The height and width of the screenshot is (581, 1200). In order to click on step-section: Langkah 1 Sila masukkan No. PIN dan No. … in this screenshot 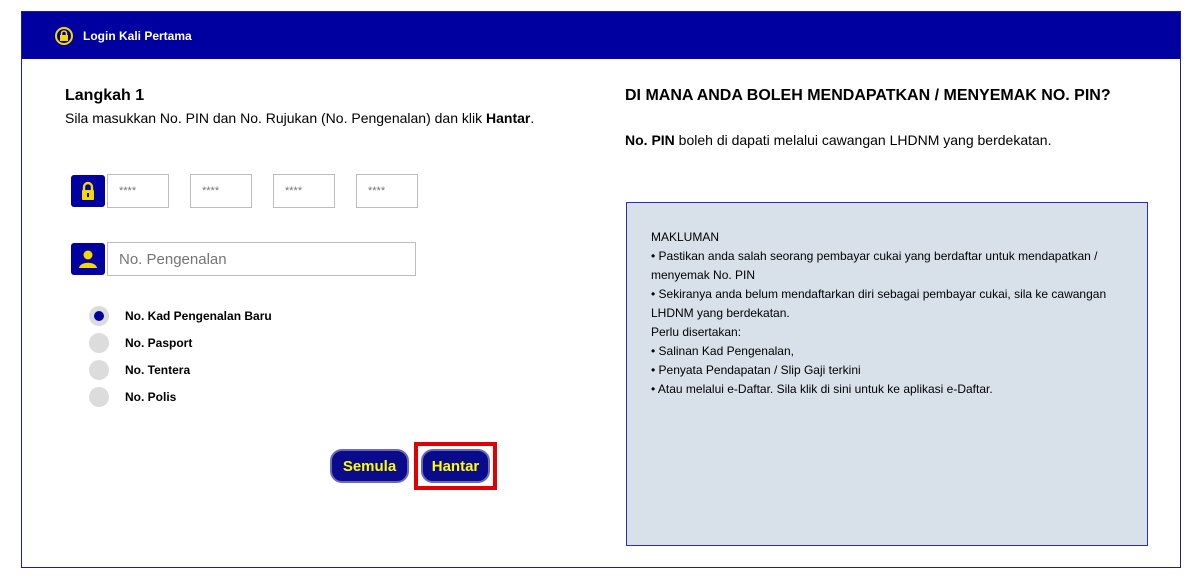, I will do `click(315, 107)`.